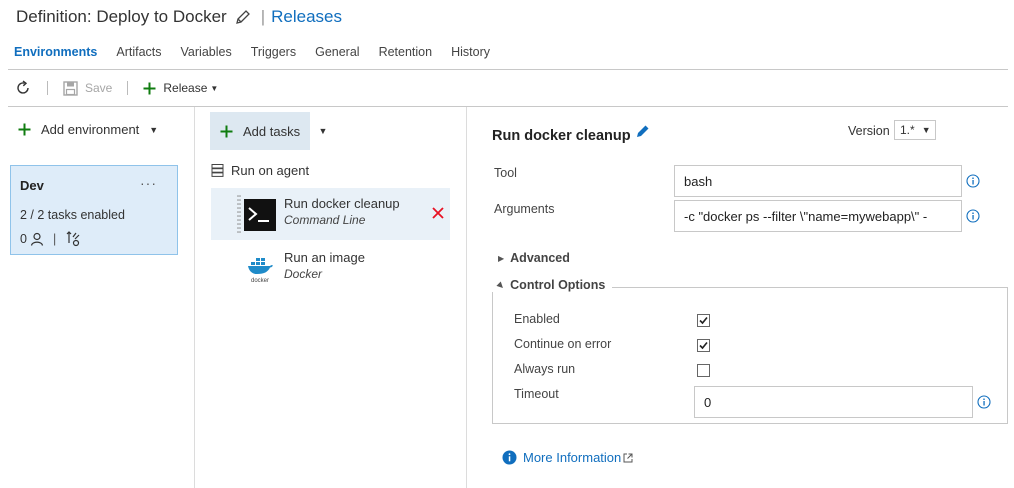 The image size is (1014, 488). I want to click on page-header: Definition: Deploy to Docker | Releases, so click(179, 17).